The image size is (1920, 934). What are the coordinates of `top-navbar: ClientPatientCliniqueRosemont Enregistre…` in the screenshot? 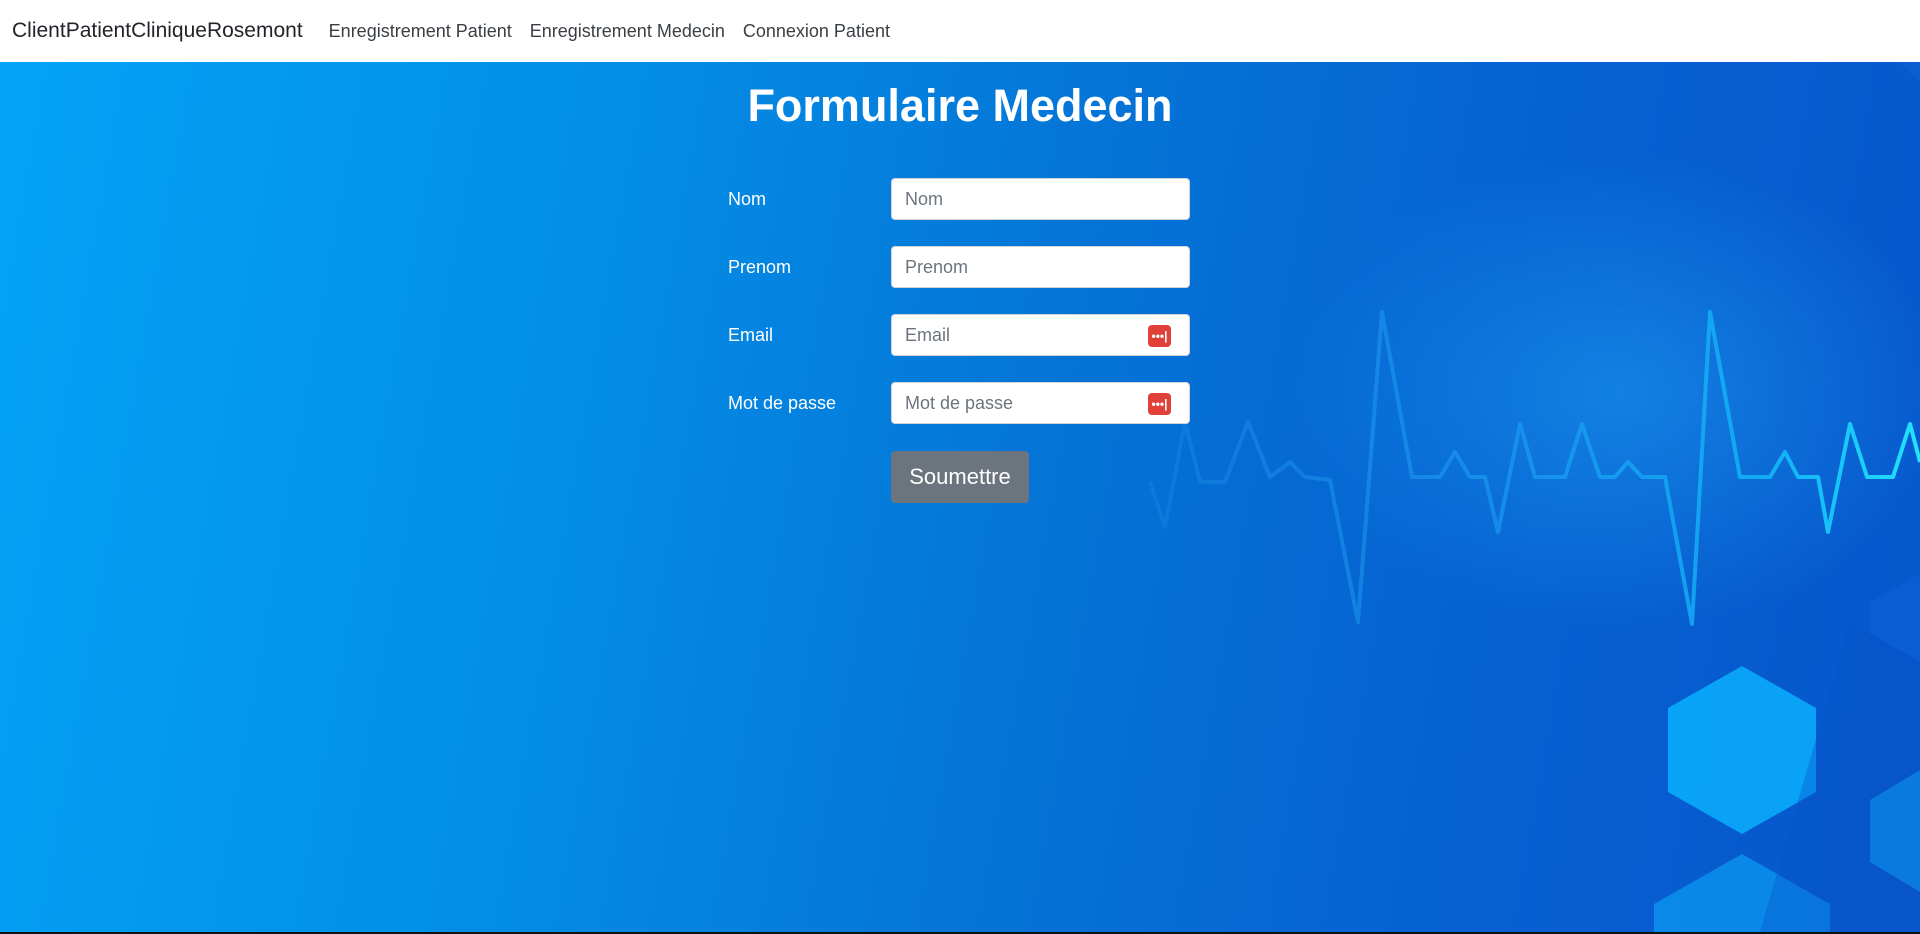 It's located at (960, 31).